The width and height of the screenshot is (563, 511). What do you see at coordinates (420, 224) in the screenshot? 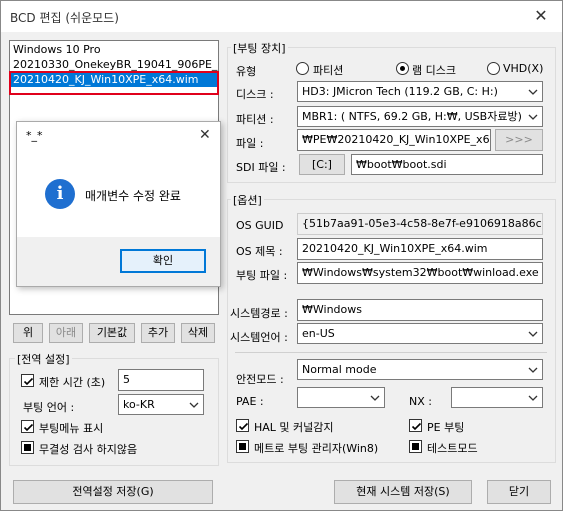
I see `os-guid-field: {51b7aa91-05e3-4c58-8e7f-e9106918a86c}` at bounding box center [420, 224].